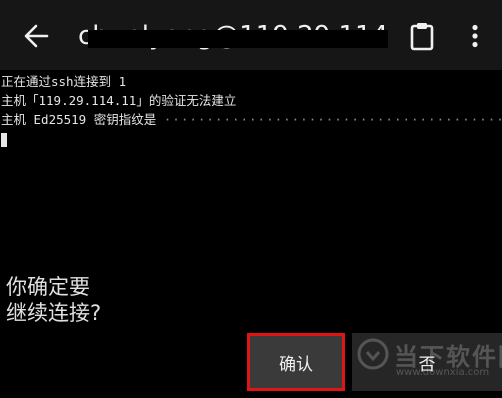  I want to click on title-redaction, so click(238, 39).